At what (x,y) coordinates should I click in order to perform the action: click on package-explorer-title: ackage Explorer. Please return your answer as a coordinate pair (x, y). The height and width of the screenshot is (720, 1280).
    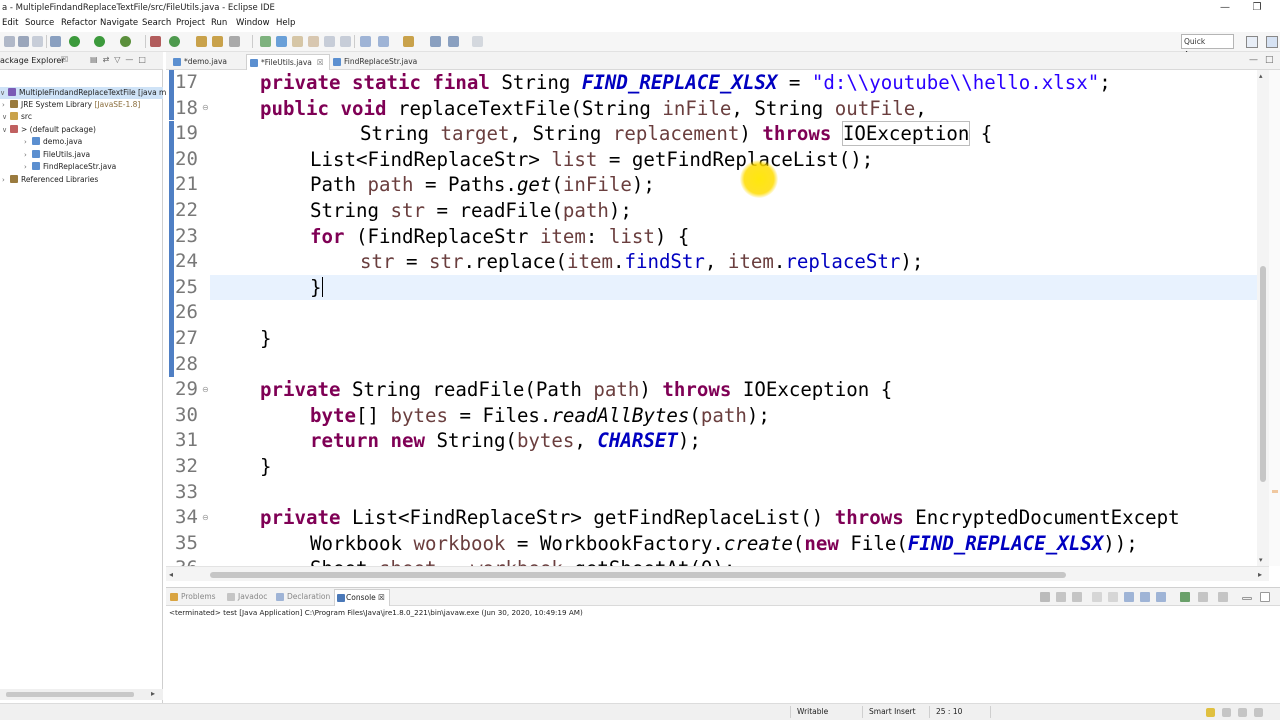
    Looking at the image, I should click on (32, 60).